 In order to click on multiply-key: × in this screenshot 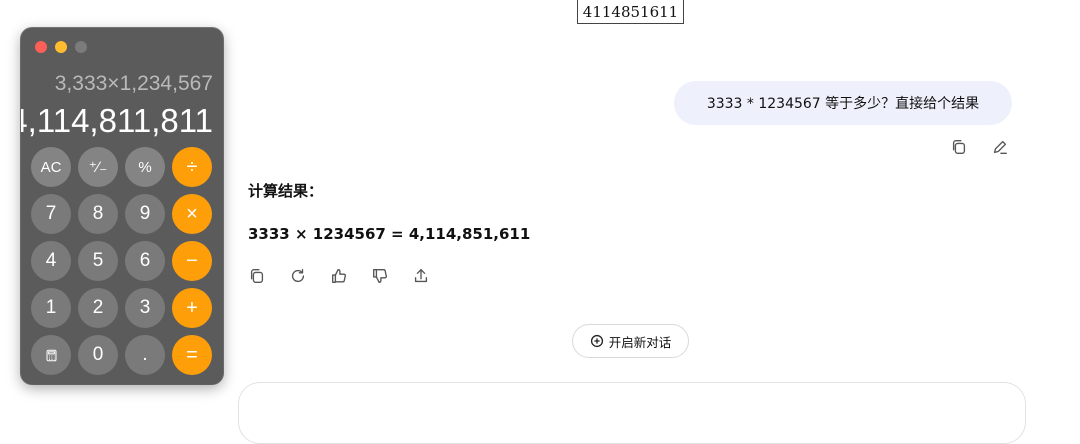, I will do `click(192, 214)`.